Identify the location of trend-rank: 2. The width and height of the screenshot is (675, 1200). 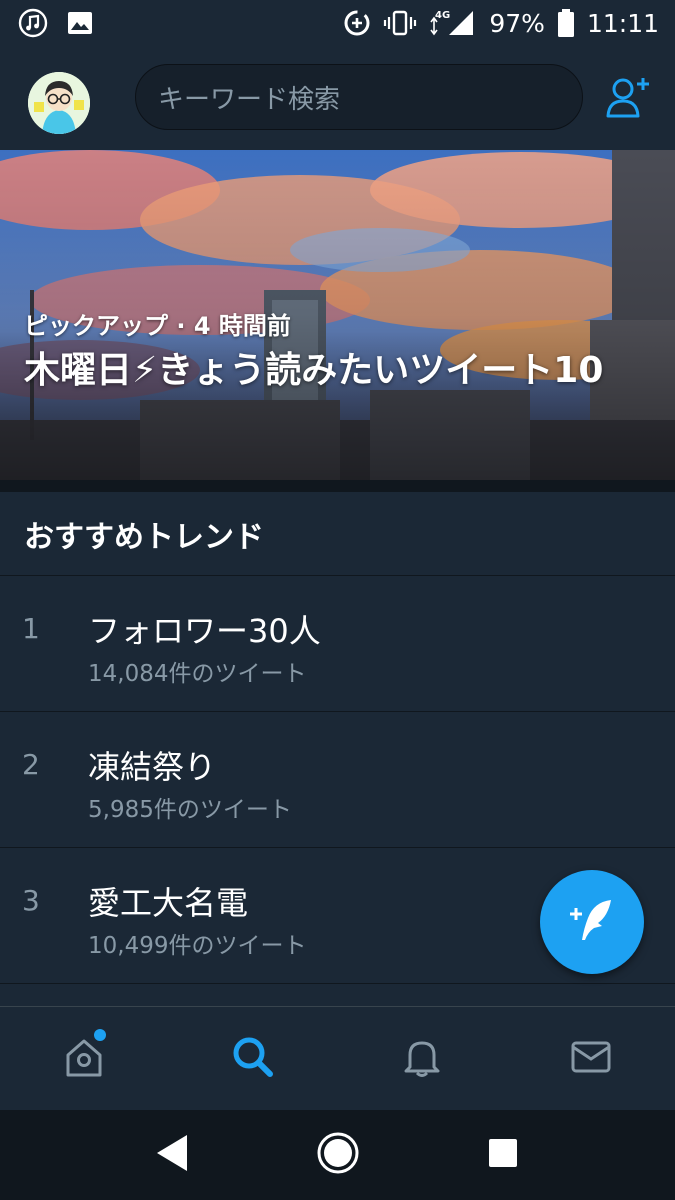
(31, 764).